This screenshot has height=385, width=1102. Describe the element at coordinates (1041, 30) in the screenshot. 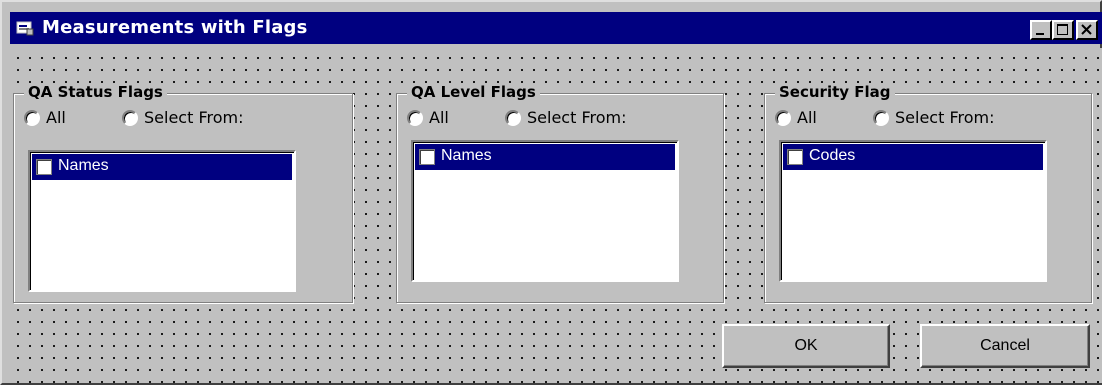

I see `minimize-button` at that location.